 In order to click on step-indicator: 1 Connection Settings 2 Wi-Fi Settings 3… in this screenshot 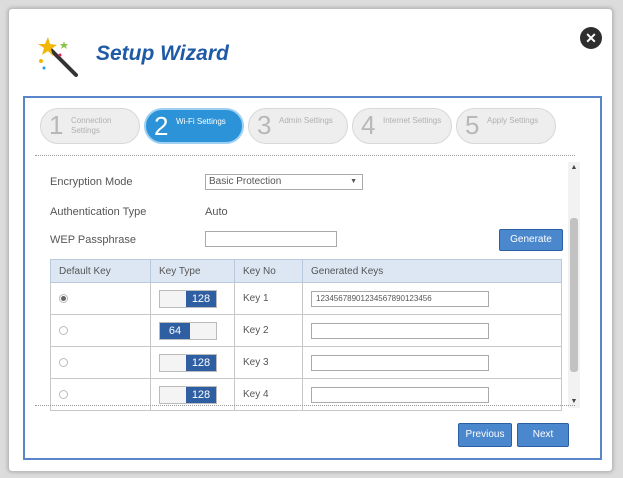, I will do `click(300, 128)`.